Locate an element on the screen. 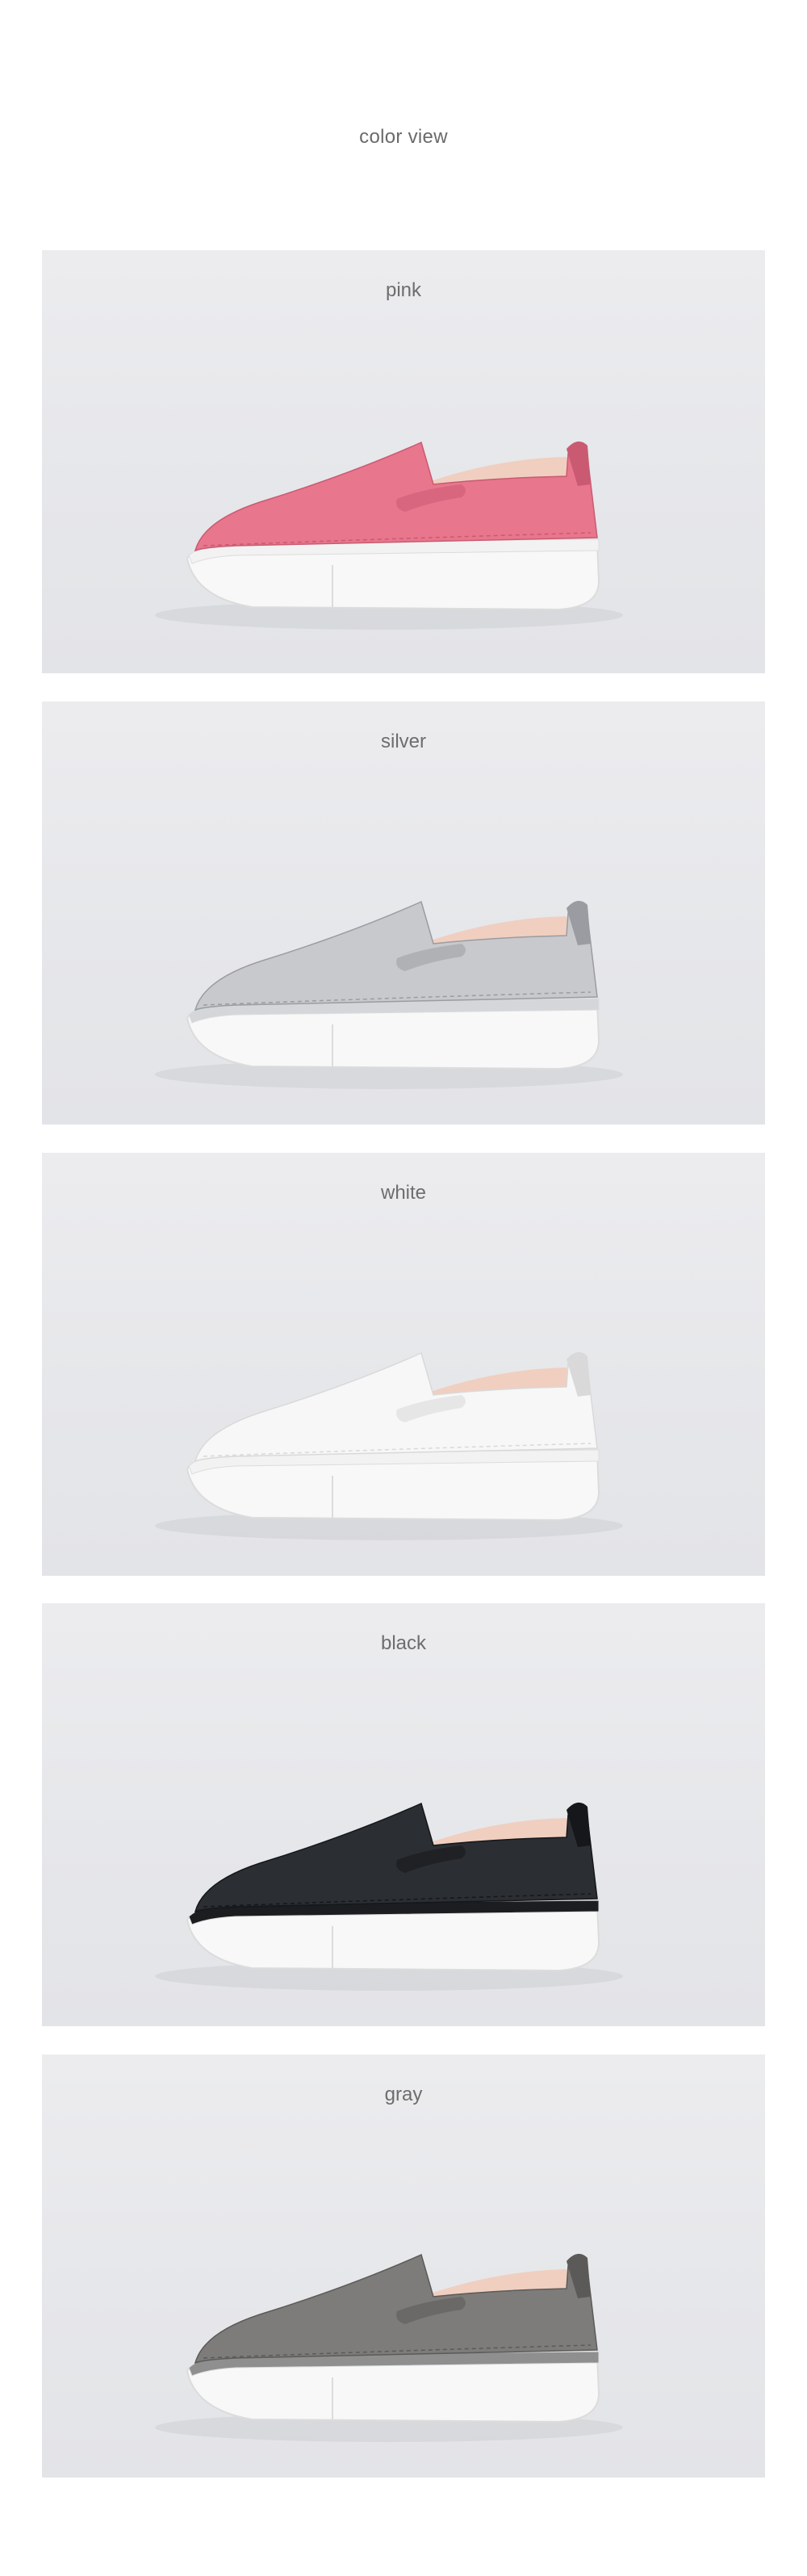  color-panel-black: black is located at coordinates (403, 1814).